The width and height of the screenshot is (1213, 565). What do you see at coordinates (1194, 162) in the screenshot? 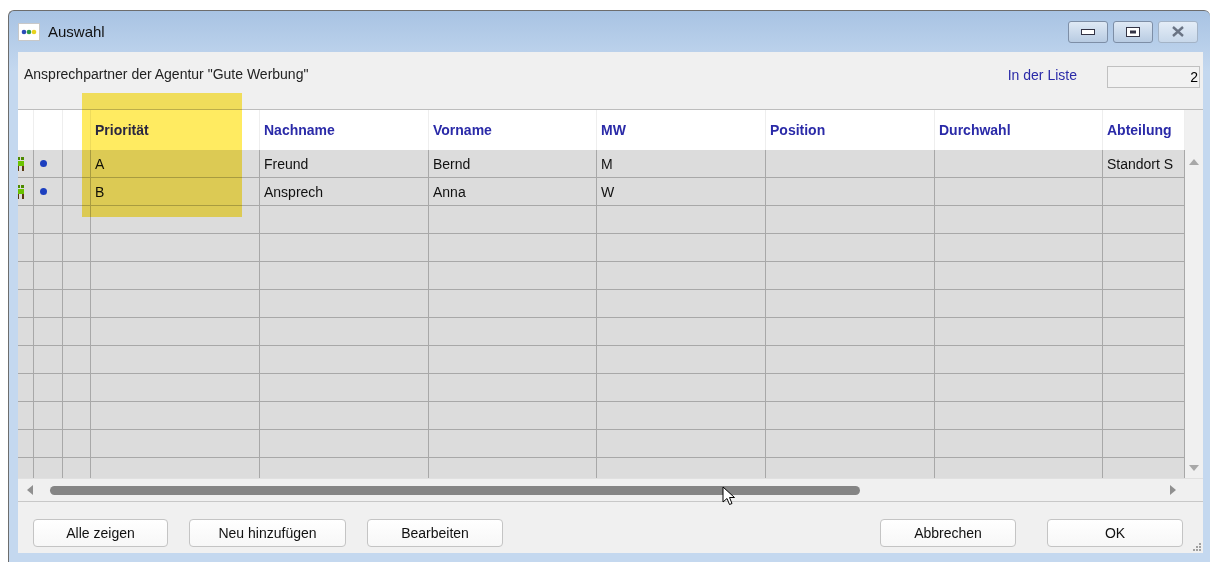
I see `scroll-up-icon` at bounding box center [1194, 162].